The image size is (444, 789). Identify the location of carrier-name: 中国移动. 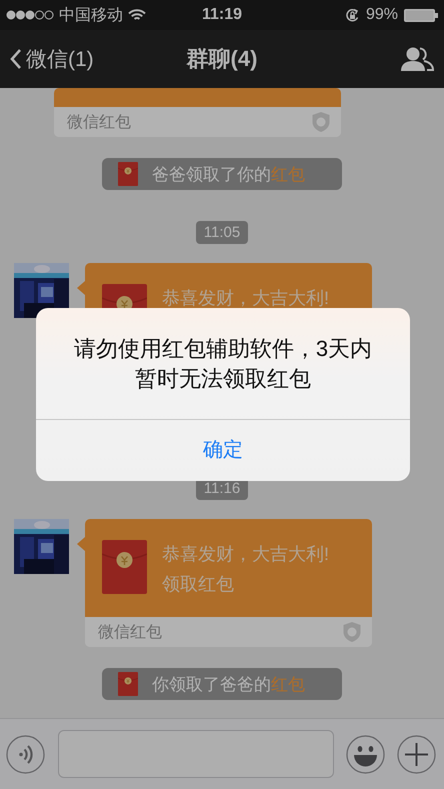
(91, 16).